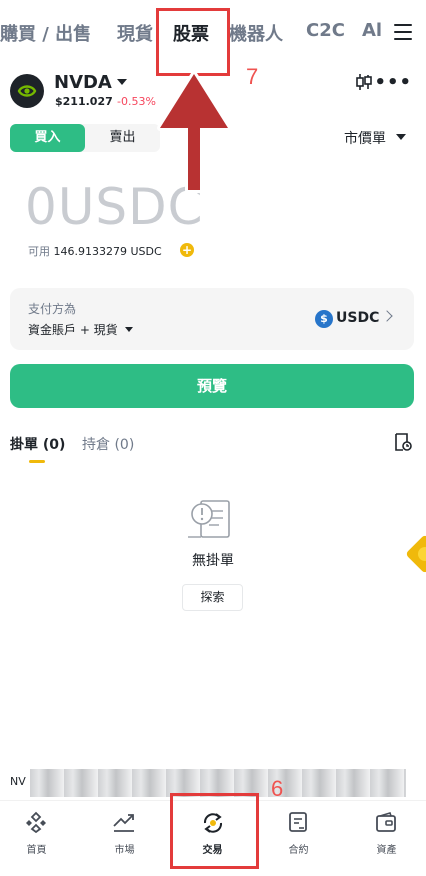 Image resolution: width=426 pixels, height=876 pixels. What do you see at coordinates (386, 822) in the screenshot?
I see `wallet-icon` at bounding box center [386, 822].